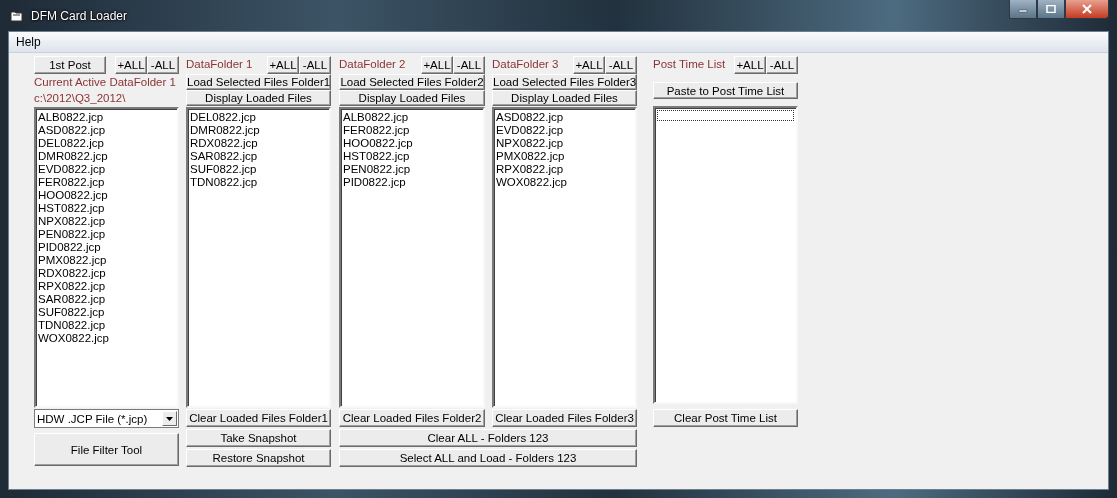  What do you see at coordinates (258, 418) in the screenshot?
I see `clear-folder-button: Clear Loaded Files Folder1` at bounding box center [258, 418].